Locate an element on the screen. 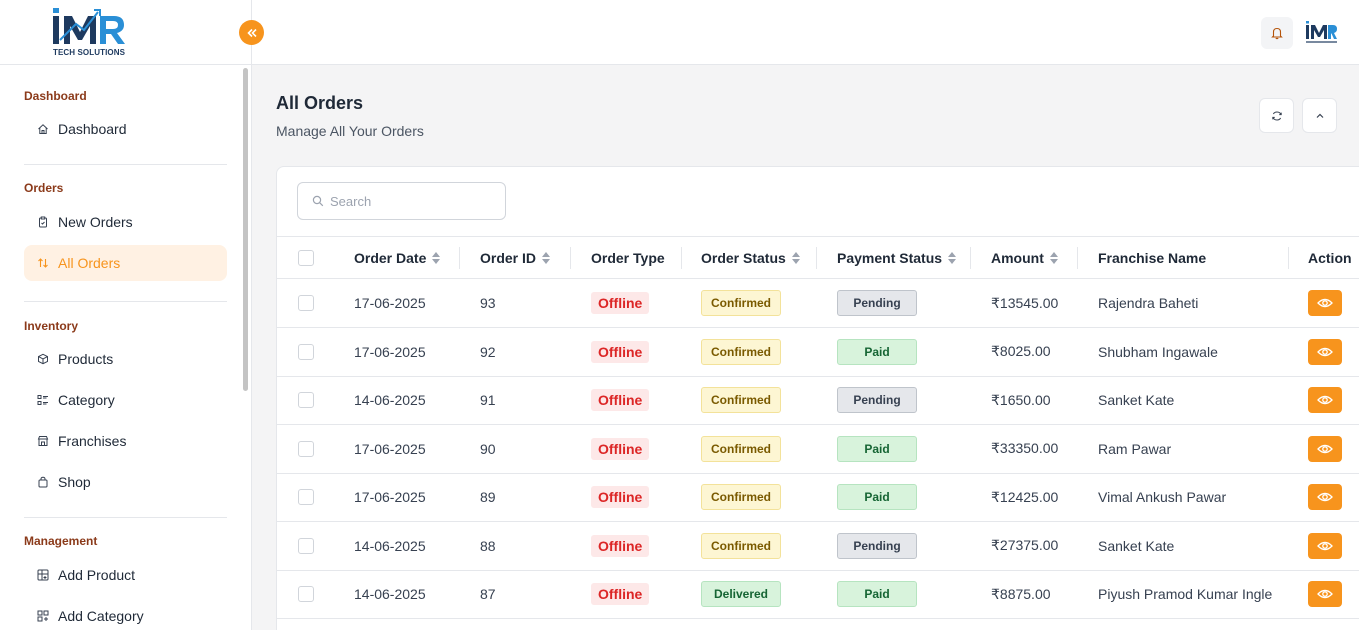  chevron-up-icon is located at coordinates (1319, 115).